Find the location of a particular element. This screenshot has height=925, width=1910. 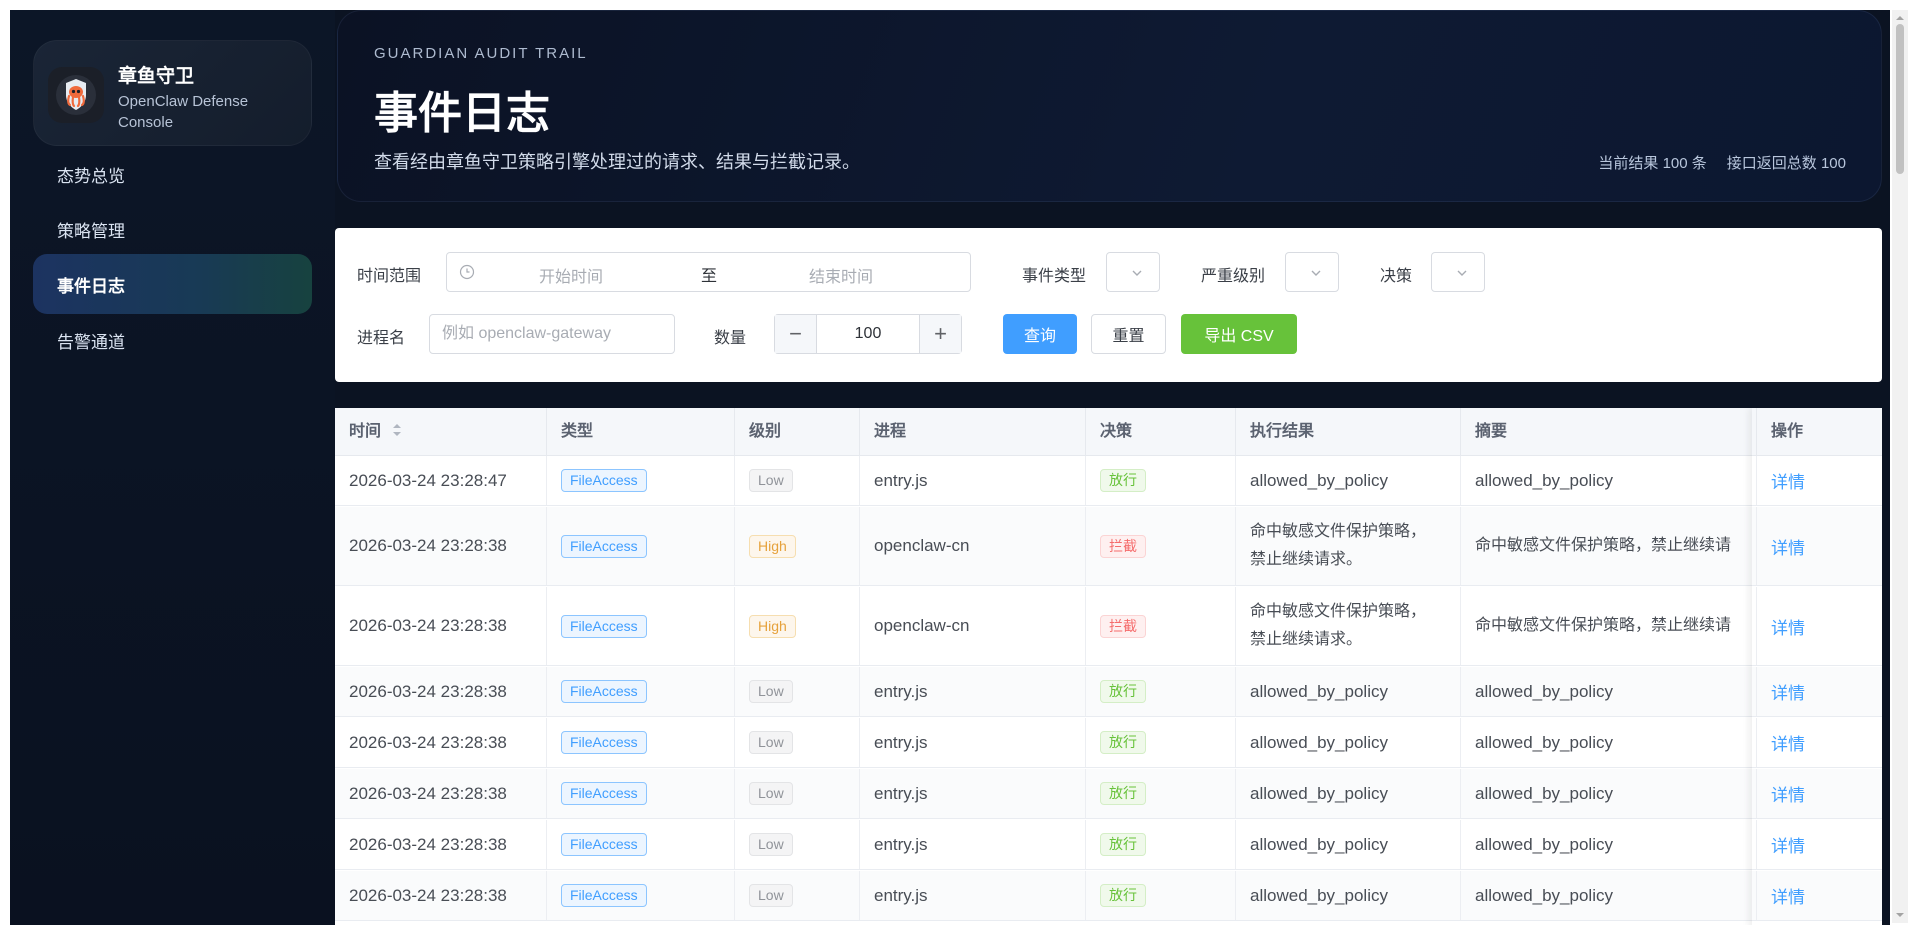

severity-select is located at coordinates (1312, 272).